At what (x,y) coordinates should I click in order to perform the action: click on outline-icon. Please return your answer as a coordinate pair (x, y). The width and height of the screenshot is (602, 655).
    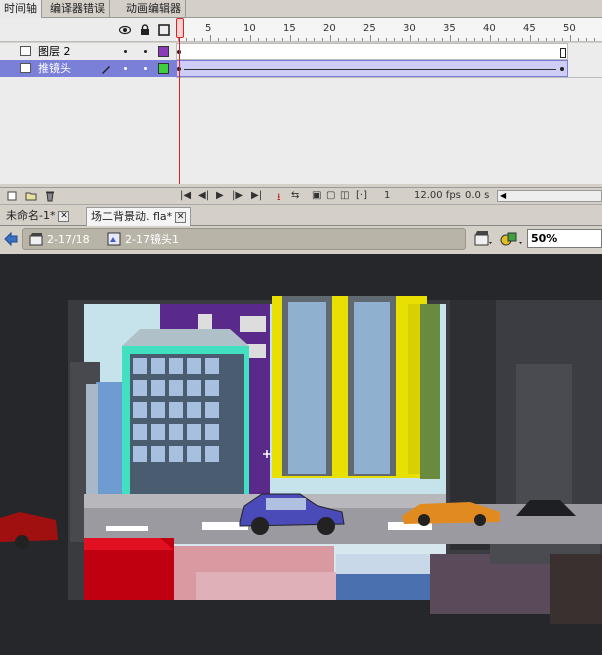
    Looking at the image, I should click on (164, 30).